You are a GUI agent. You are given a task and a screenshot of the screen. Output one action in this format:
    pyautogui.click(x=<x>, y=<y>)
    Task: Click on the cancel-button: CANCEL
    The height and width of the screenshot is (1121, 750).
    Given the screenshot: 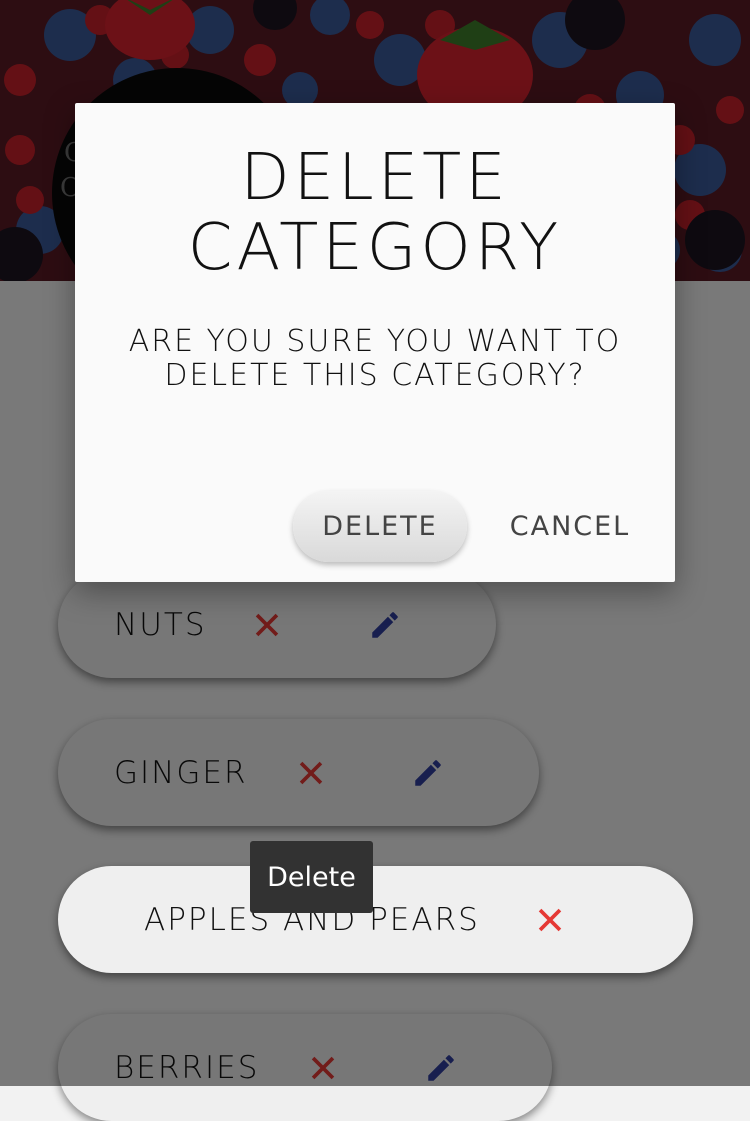 What is the action you would take?
    pyautogui.click(x=570, y=526)
    